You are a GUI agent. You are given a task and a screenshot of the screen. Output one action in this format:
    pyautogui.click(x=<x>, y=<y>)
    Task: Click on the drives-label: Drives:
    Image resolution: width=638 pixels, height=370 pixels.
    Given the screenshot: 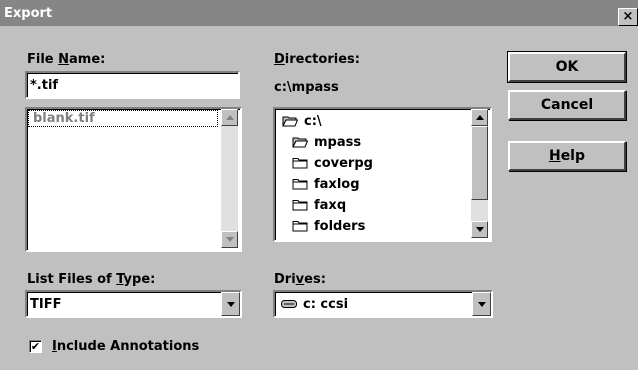 What is the action you would take?
    pyautogui.click(x=300, y=279)
    